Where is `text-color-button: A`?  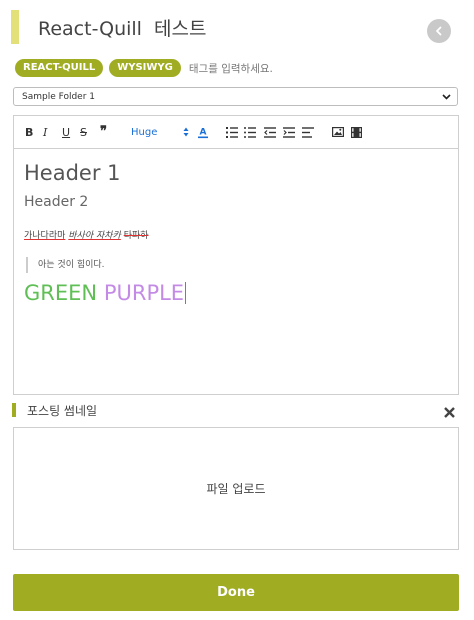
text-color-button: A is located at coordinates (203, 132).